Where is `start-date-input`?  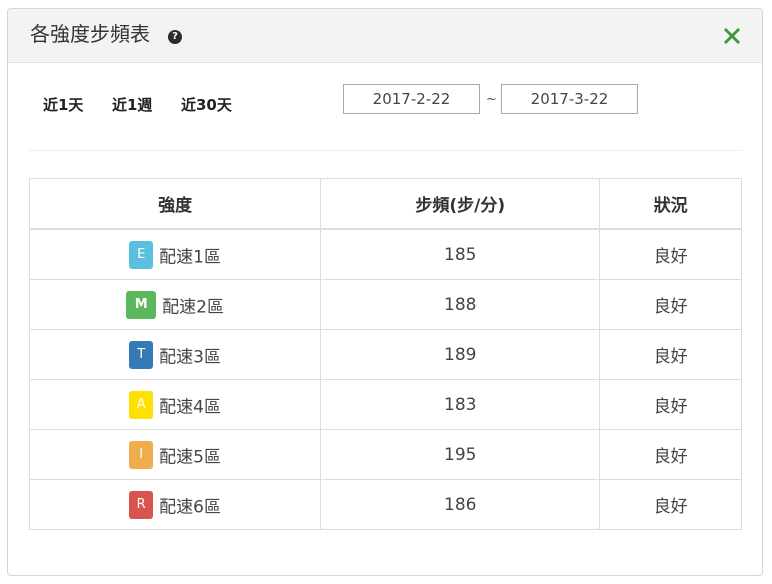 start-date-input is located at coordinates (411, 99).